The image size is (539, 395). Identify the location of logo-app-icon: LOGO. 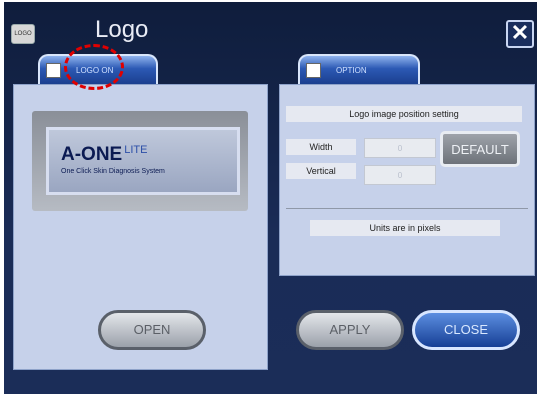
(23, 34).